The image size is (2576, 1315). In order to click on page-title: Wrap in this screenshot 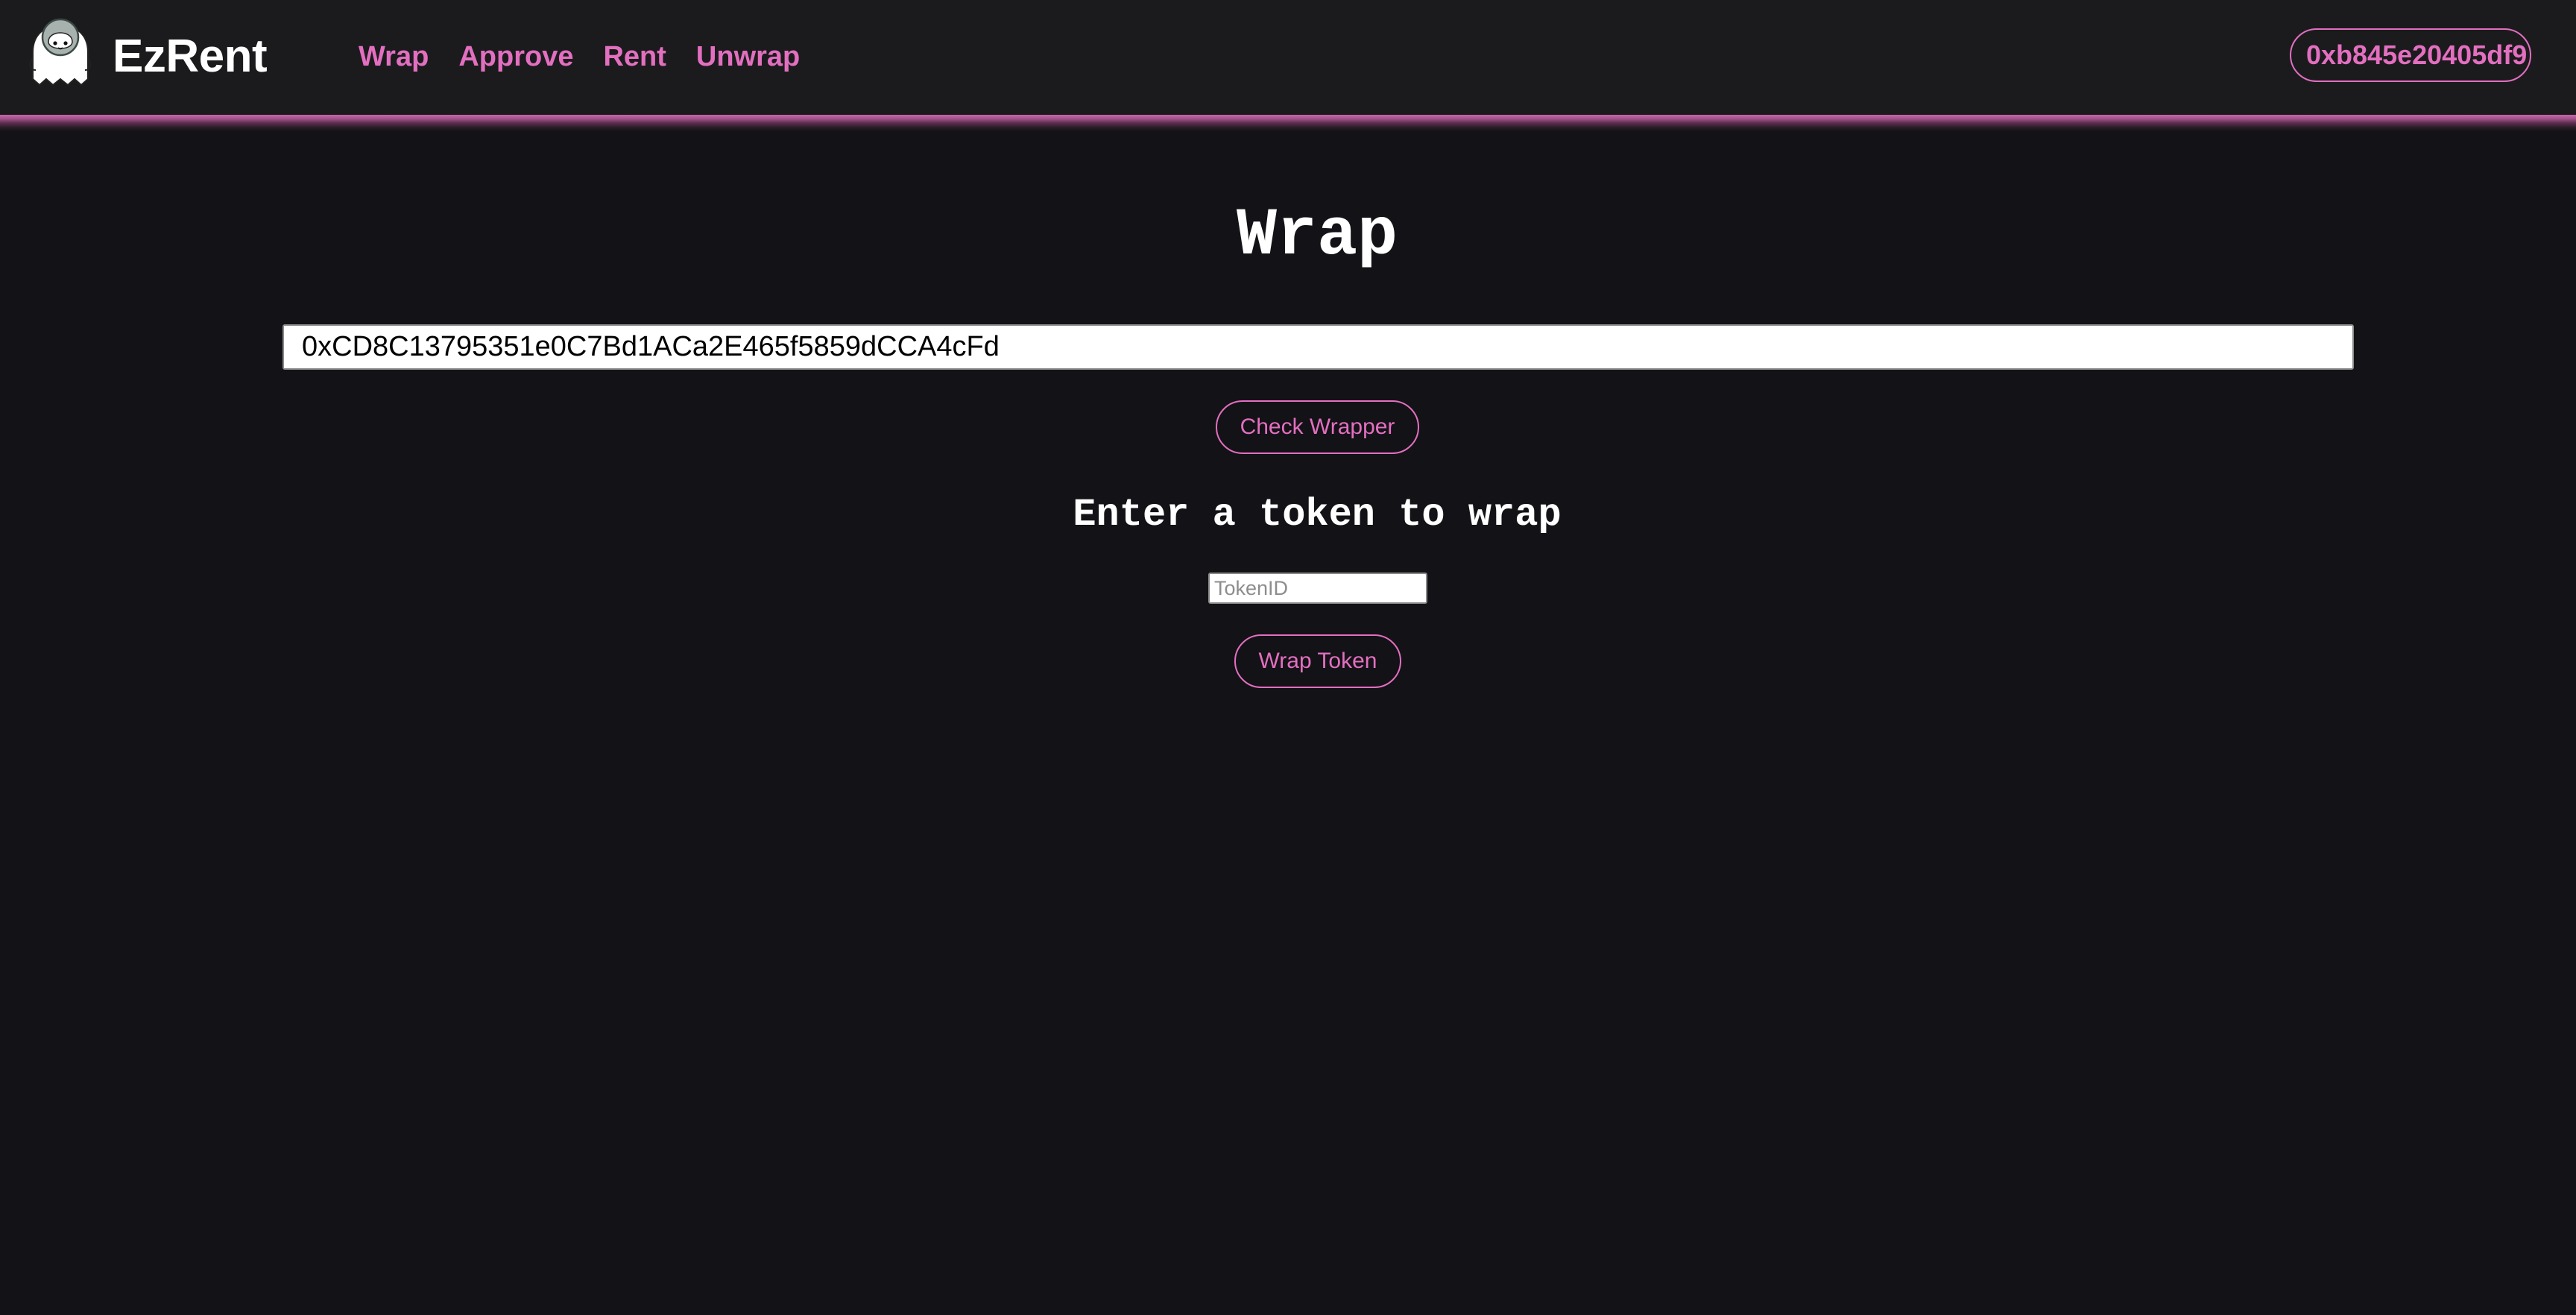, I will do `click(1317, 236)`.